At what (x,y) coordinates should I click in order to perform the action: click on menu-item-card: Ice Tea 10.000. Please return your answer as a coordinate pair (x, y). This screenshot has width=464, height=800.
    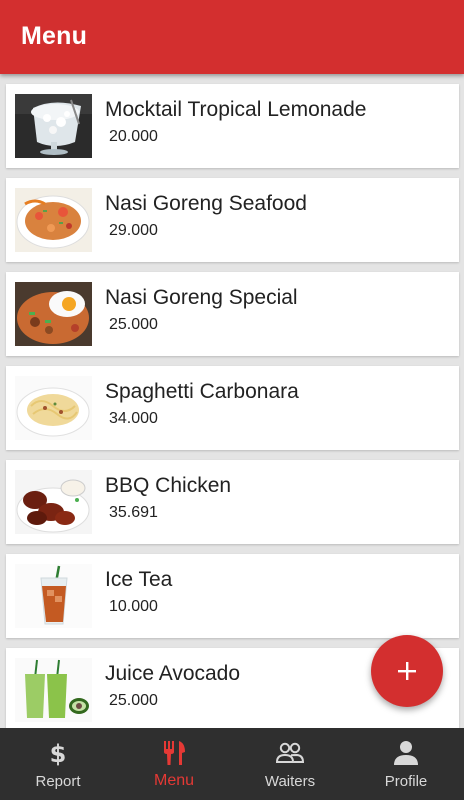
    Looking at the image, I should click on (232, 596).